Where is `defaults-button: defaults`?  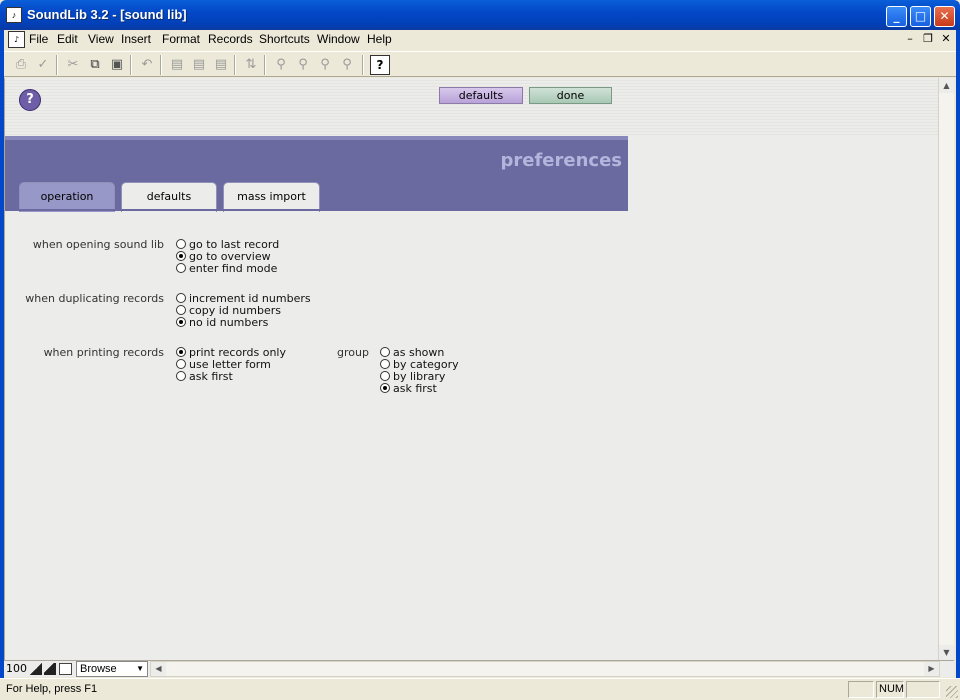 defaults-button: defaults is located at coordinates (481, 95).